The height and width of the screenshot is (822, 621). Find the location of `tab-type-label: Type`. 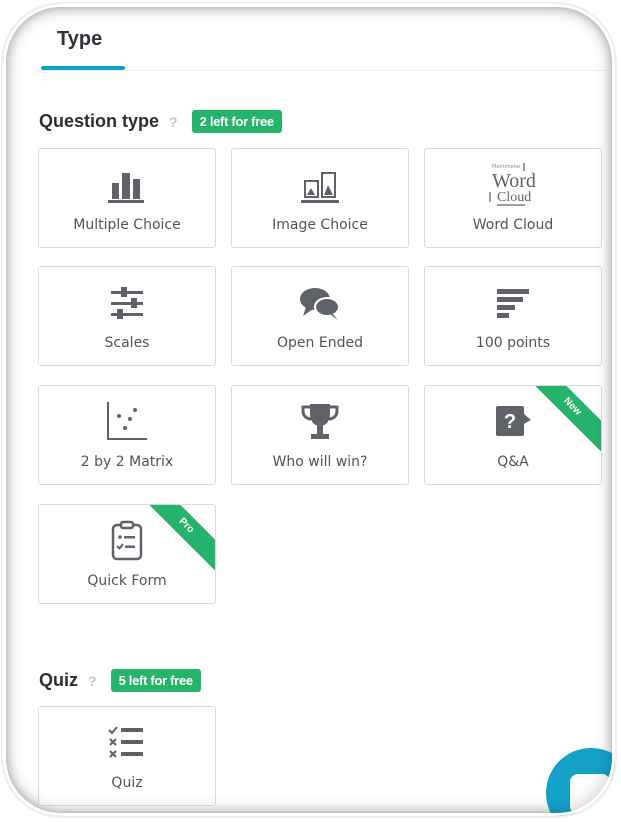

tab-type-label: Type is located at coordinates (80, 39).